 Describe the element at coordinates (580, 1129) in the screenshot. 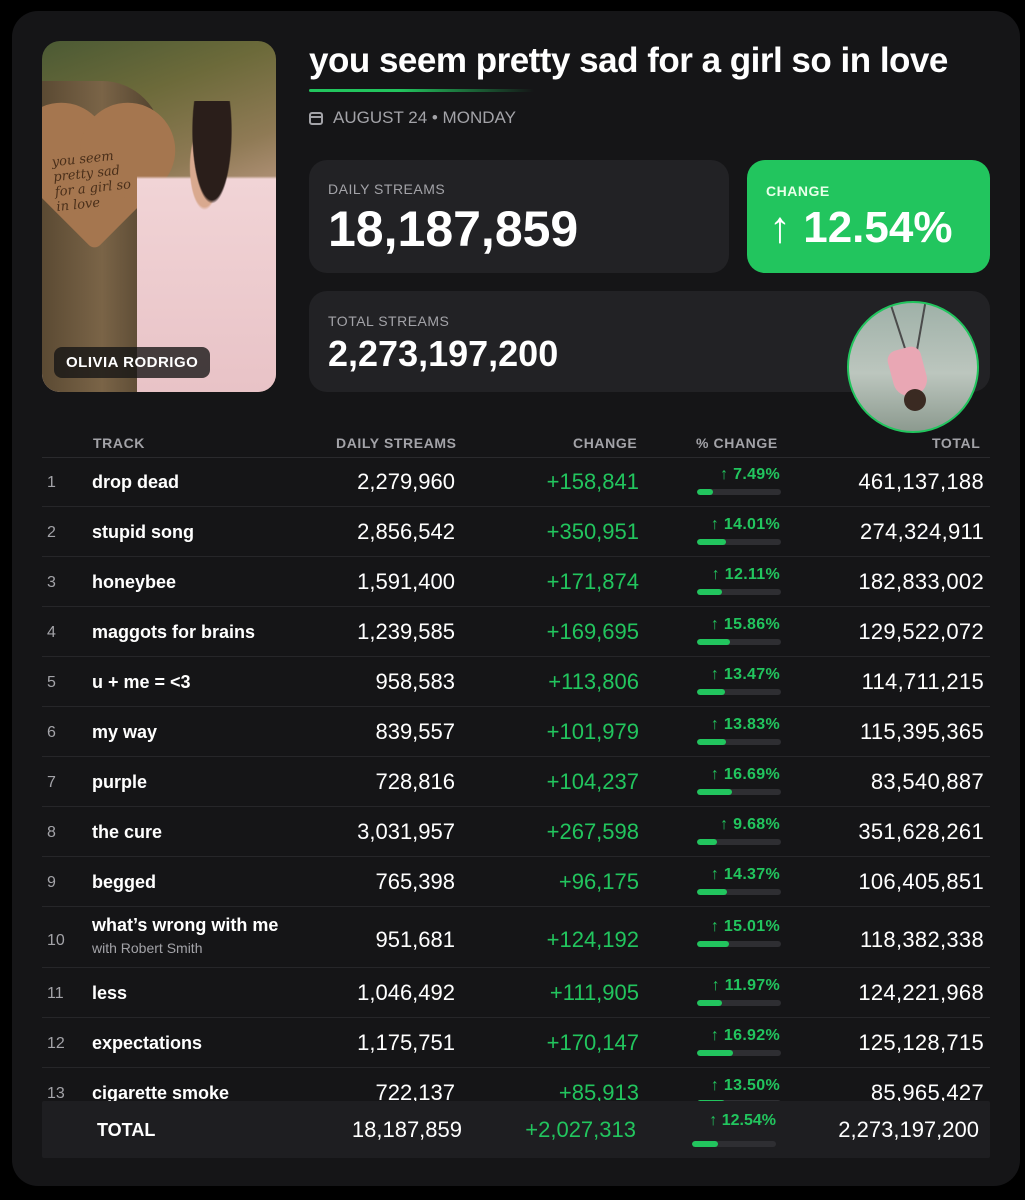

I see `total-row-change: +2,027,313` at that location.